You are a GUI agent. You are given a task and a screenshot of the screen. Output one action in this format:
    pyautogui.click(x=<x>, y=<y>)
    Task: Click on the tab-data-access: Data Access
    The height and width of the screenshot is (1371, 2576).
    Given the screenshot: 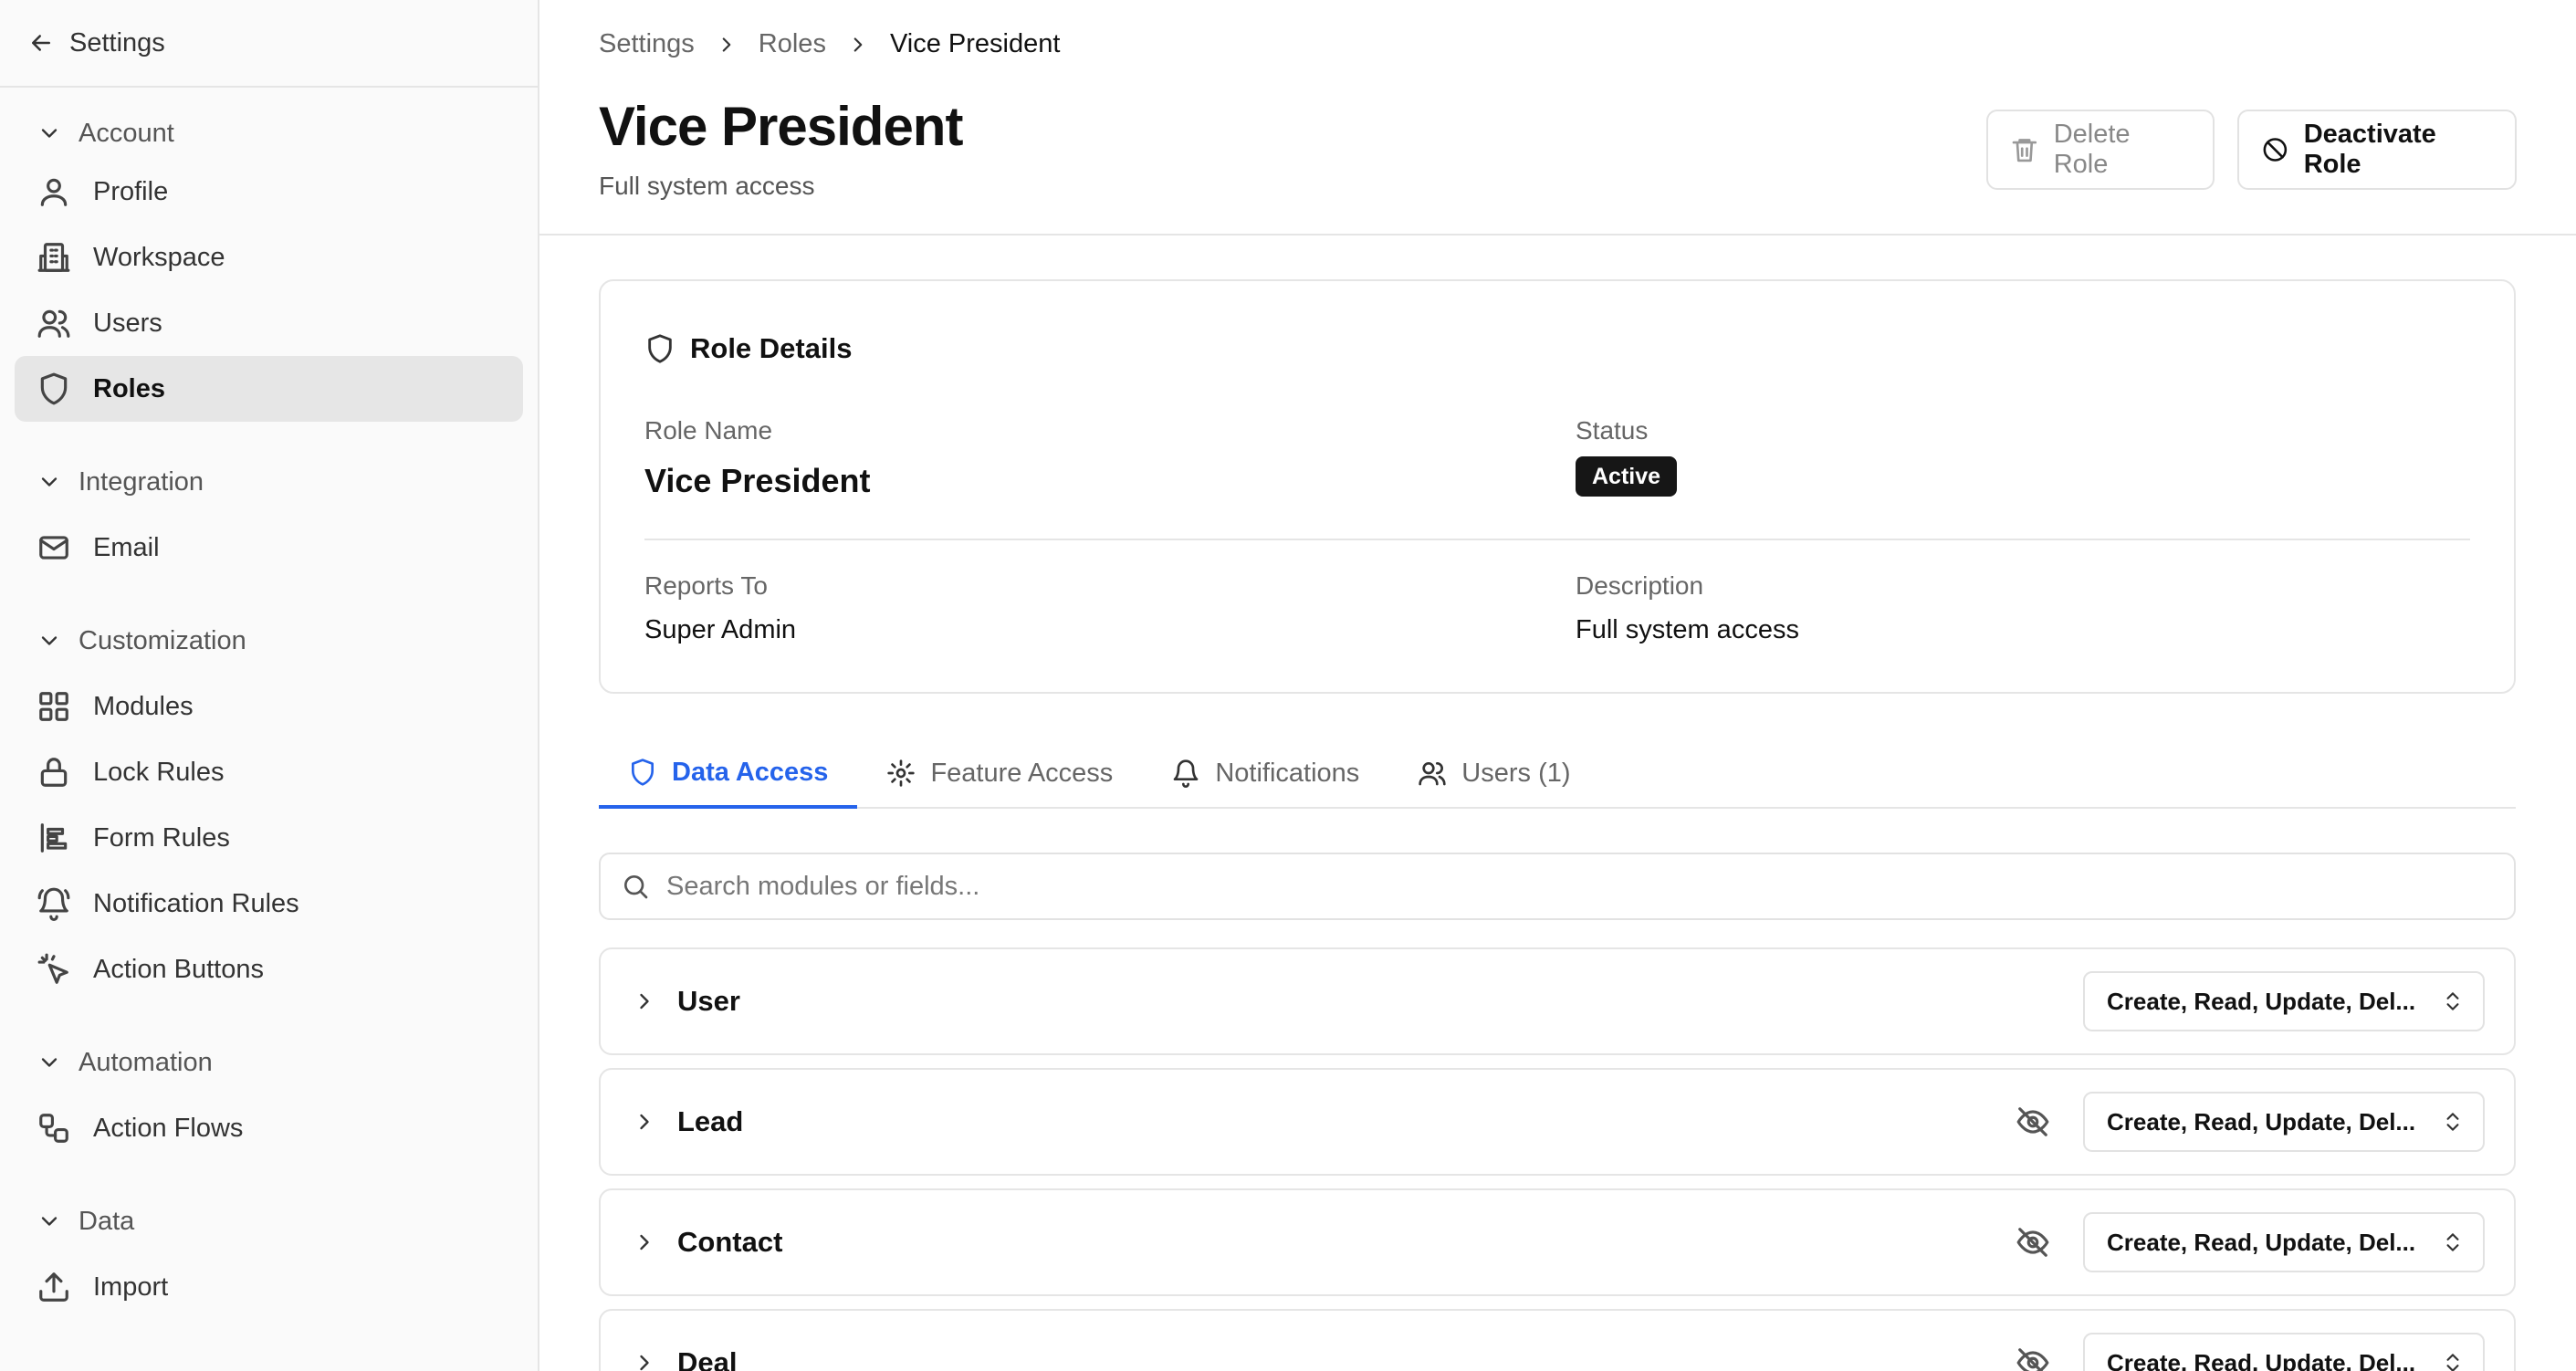 What is the action you would take?
    pyautogui.click(x=728, y=774)
    